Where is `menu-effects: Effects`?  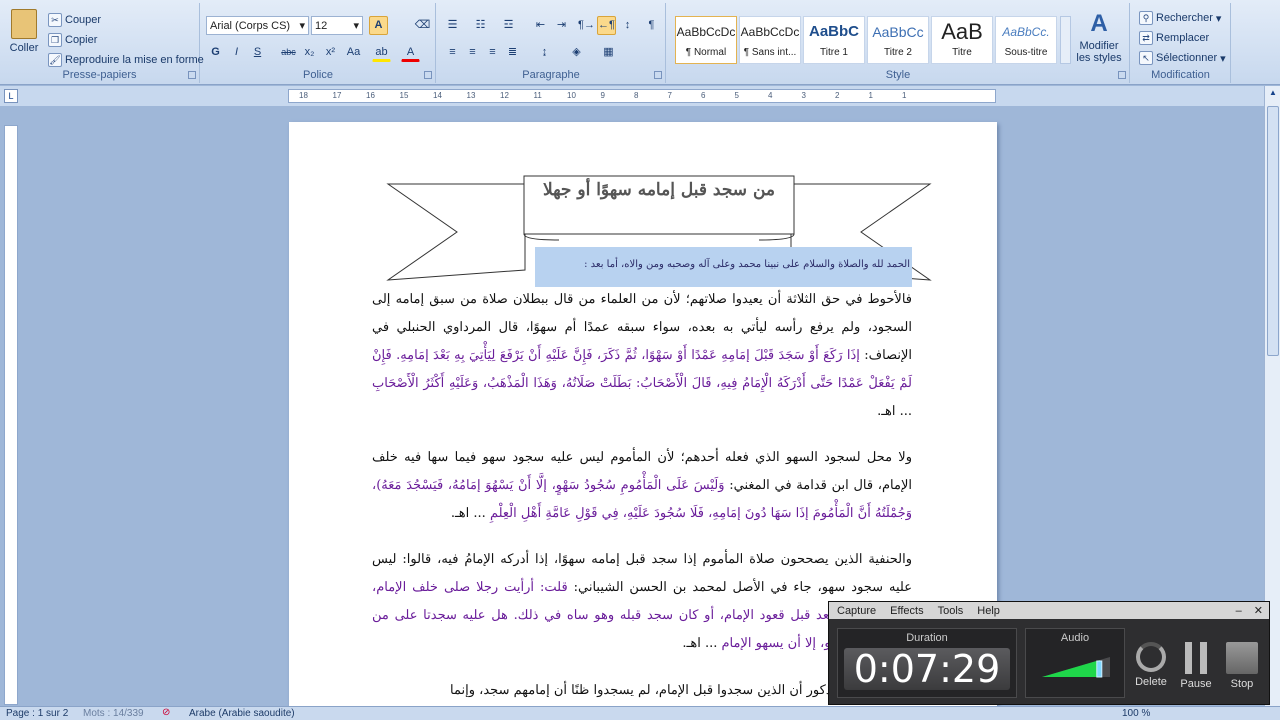 menu-effects: Effects is located at coordinates (906, 611).